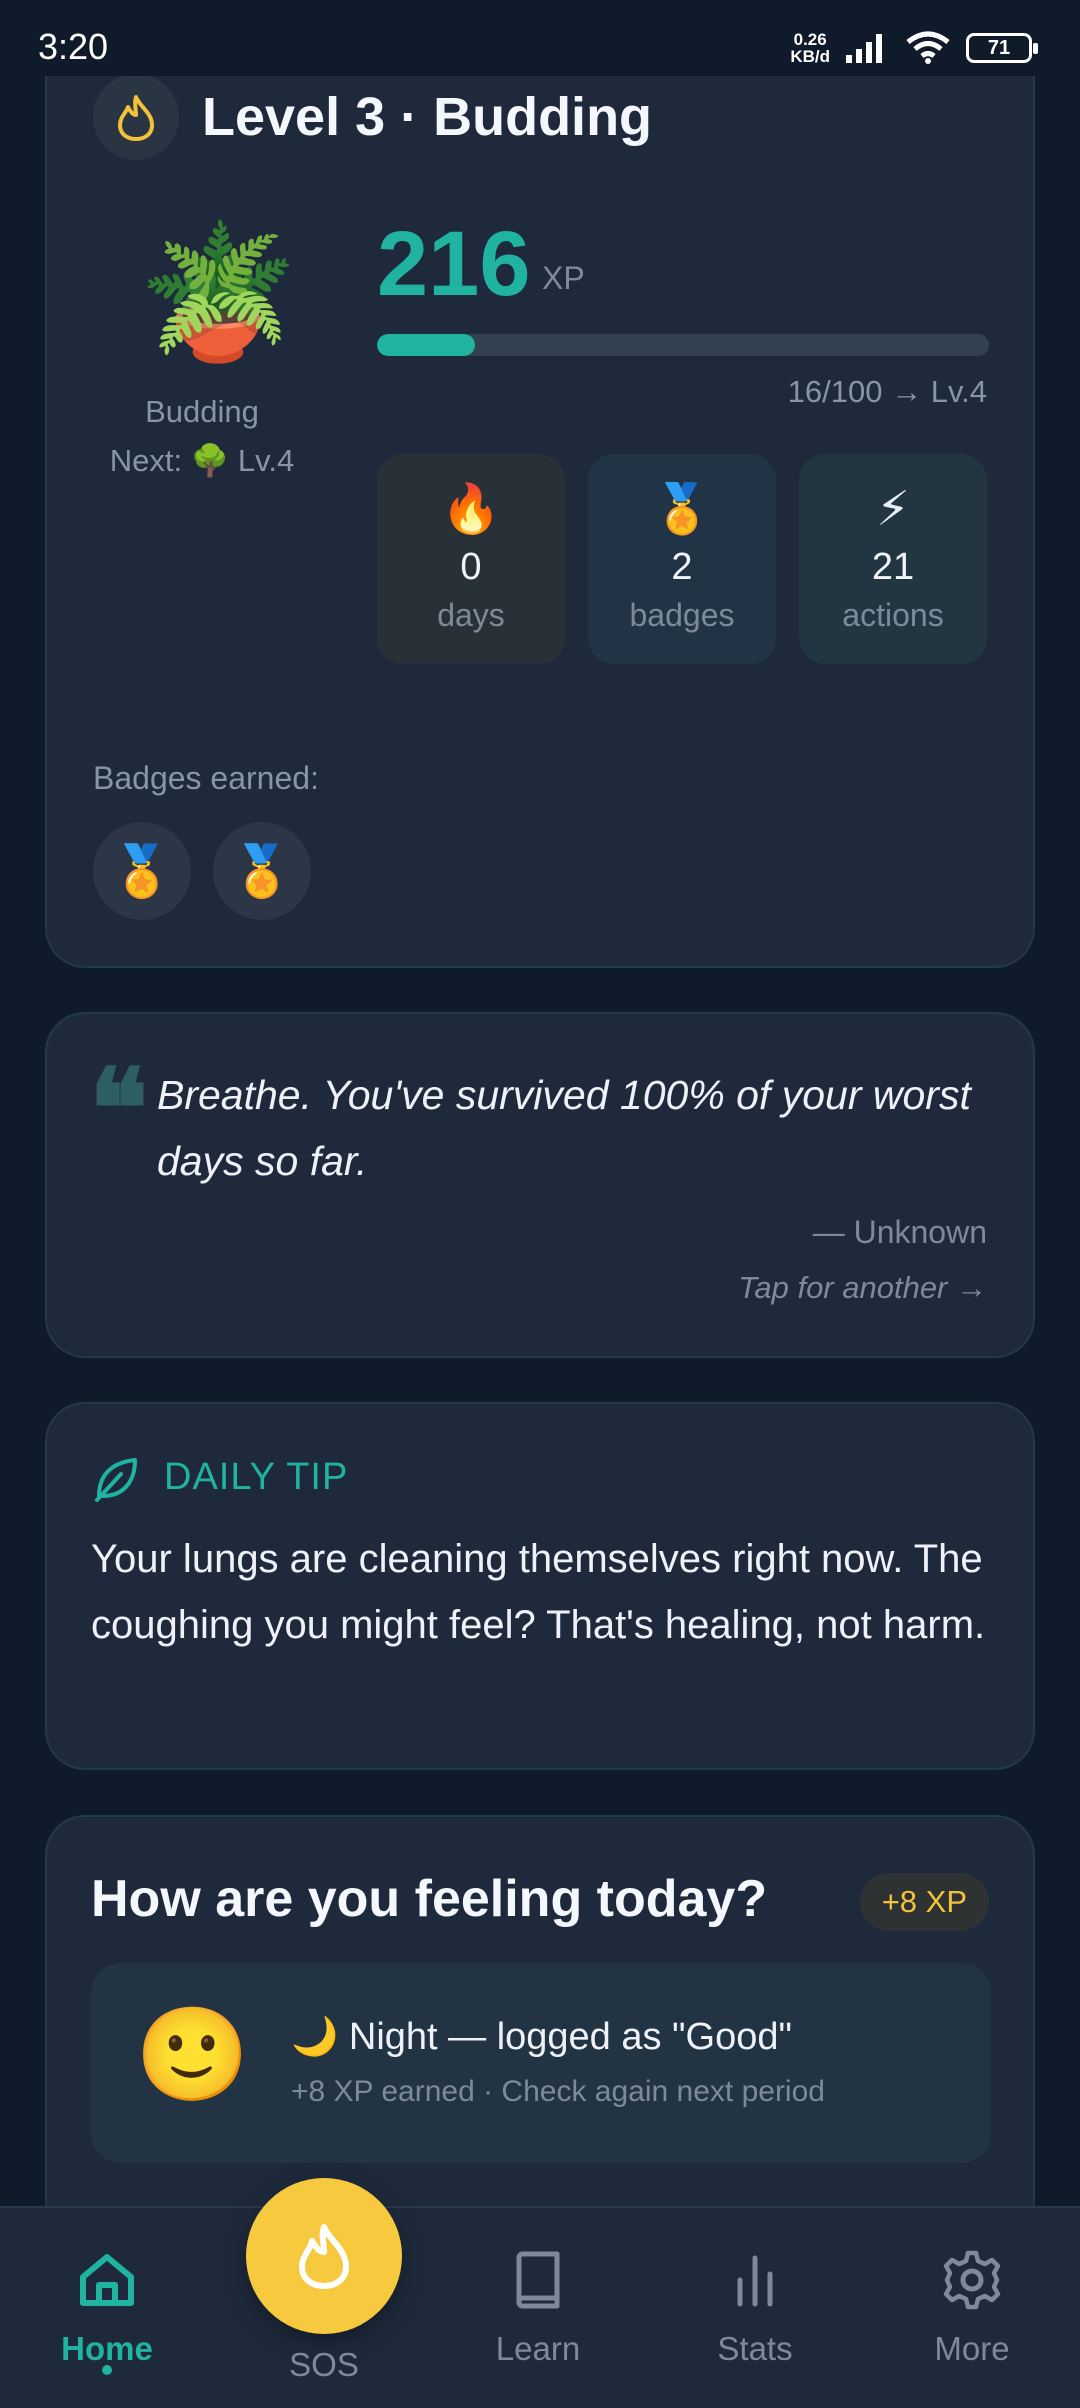  What do you see at coordinates (202, 460) in the screenshot?
I see `next-level-label: Next: 🌳 Lv.4` at bounding box center [202, 460].